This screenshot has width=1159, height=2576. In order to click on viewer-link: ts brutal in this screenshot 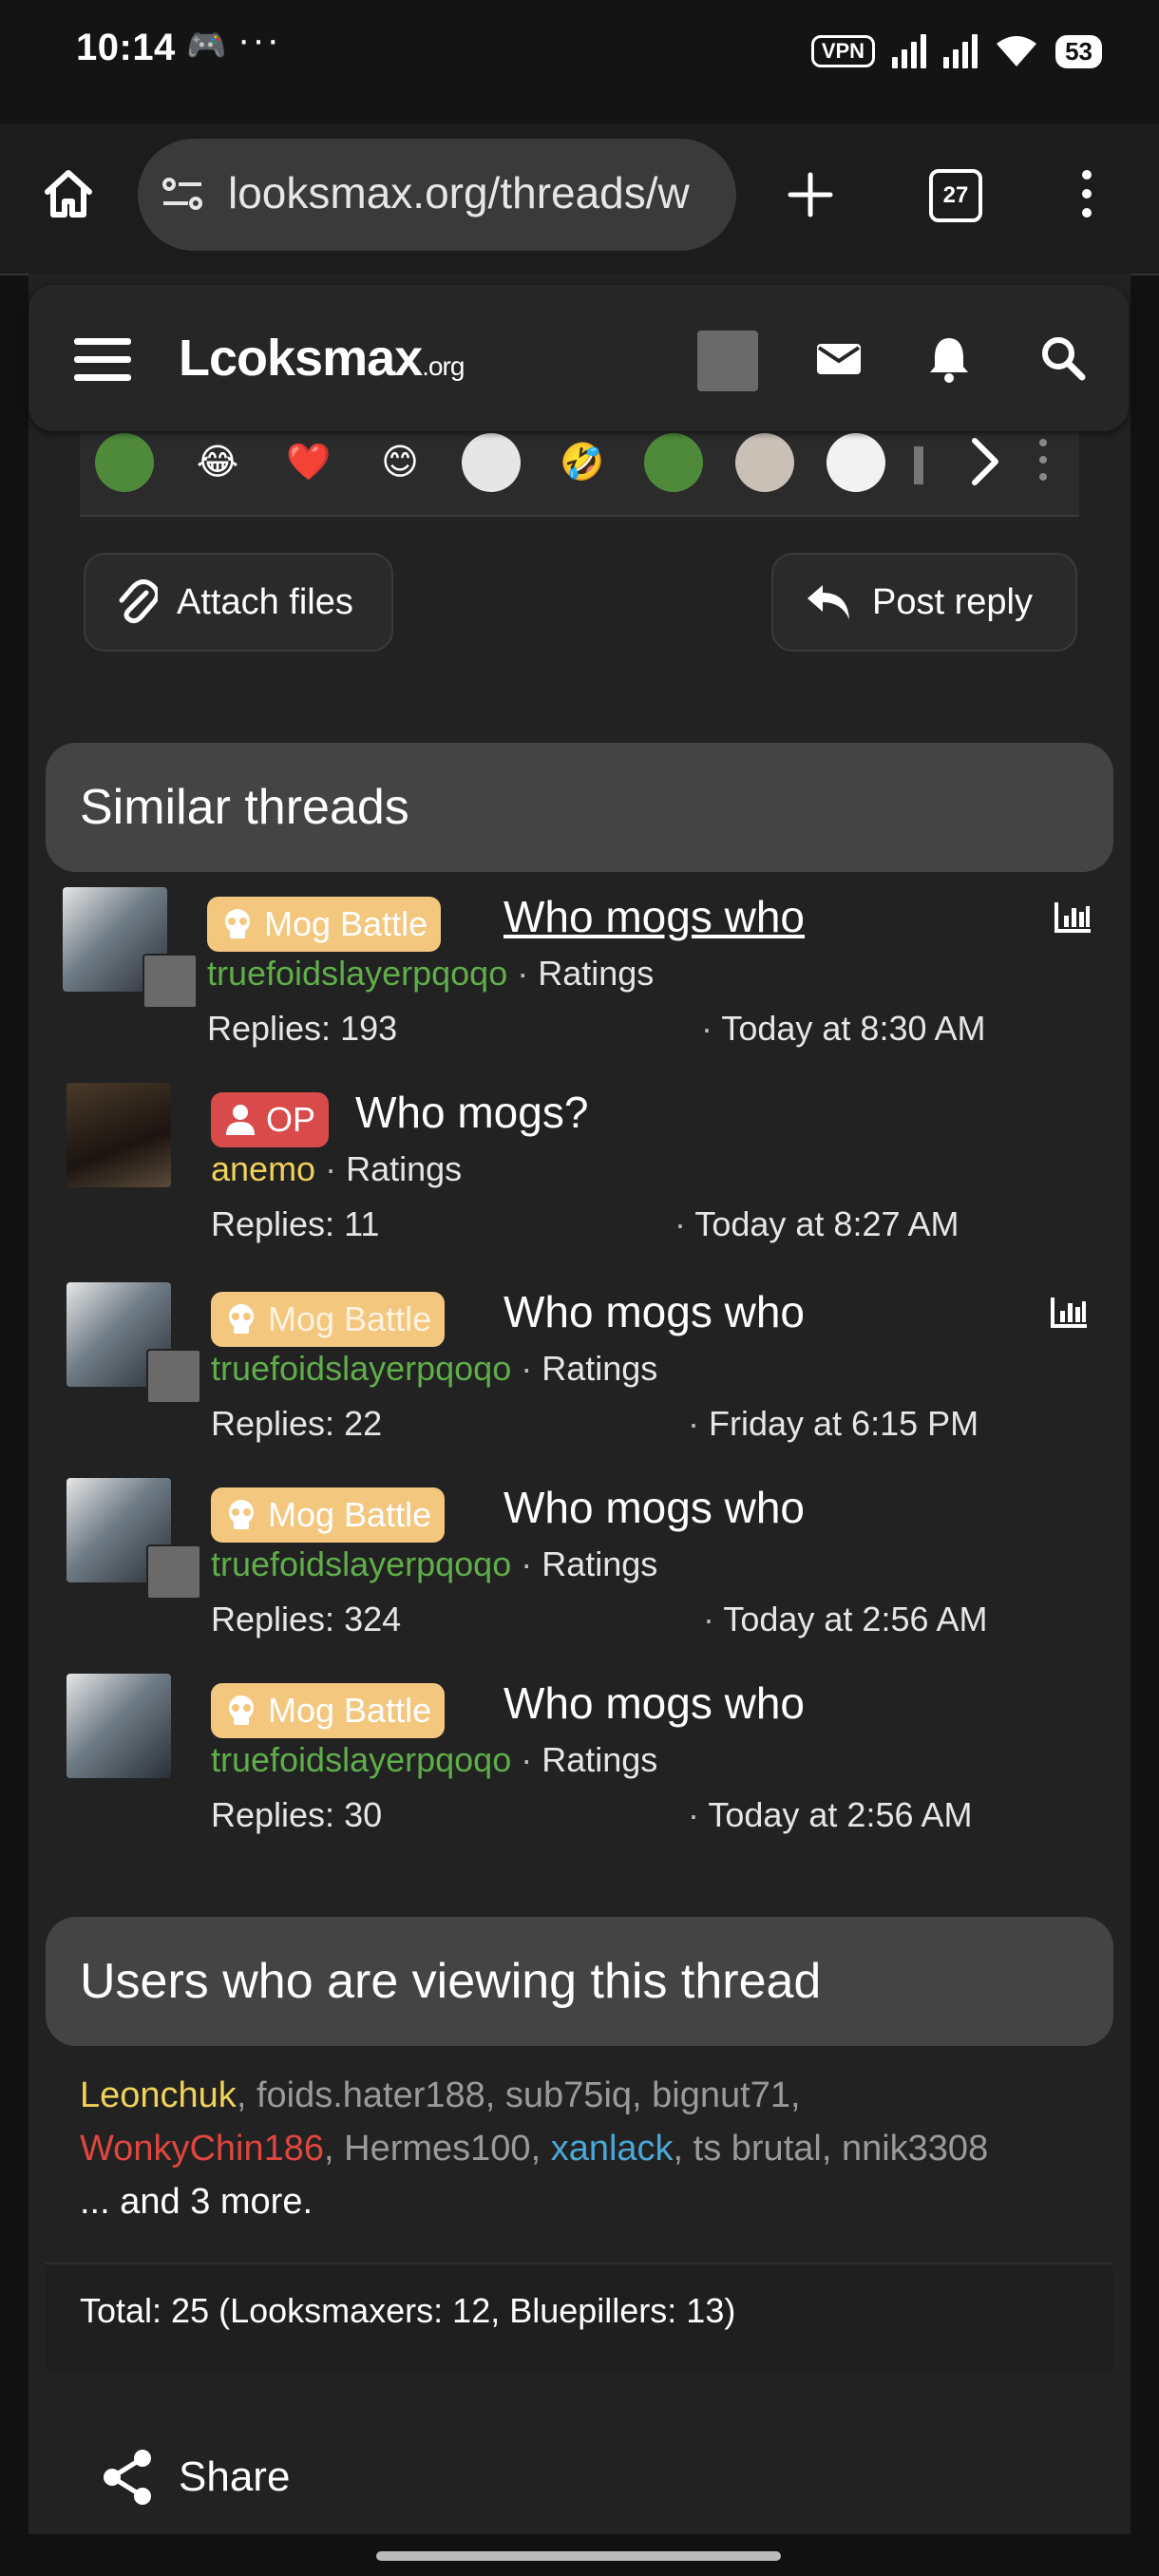, I will do `click(758, 2149)`.